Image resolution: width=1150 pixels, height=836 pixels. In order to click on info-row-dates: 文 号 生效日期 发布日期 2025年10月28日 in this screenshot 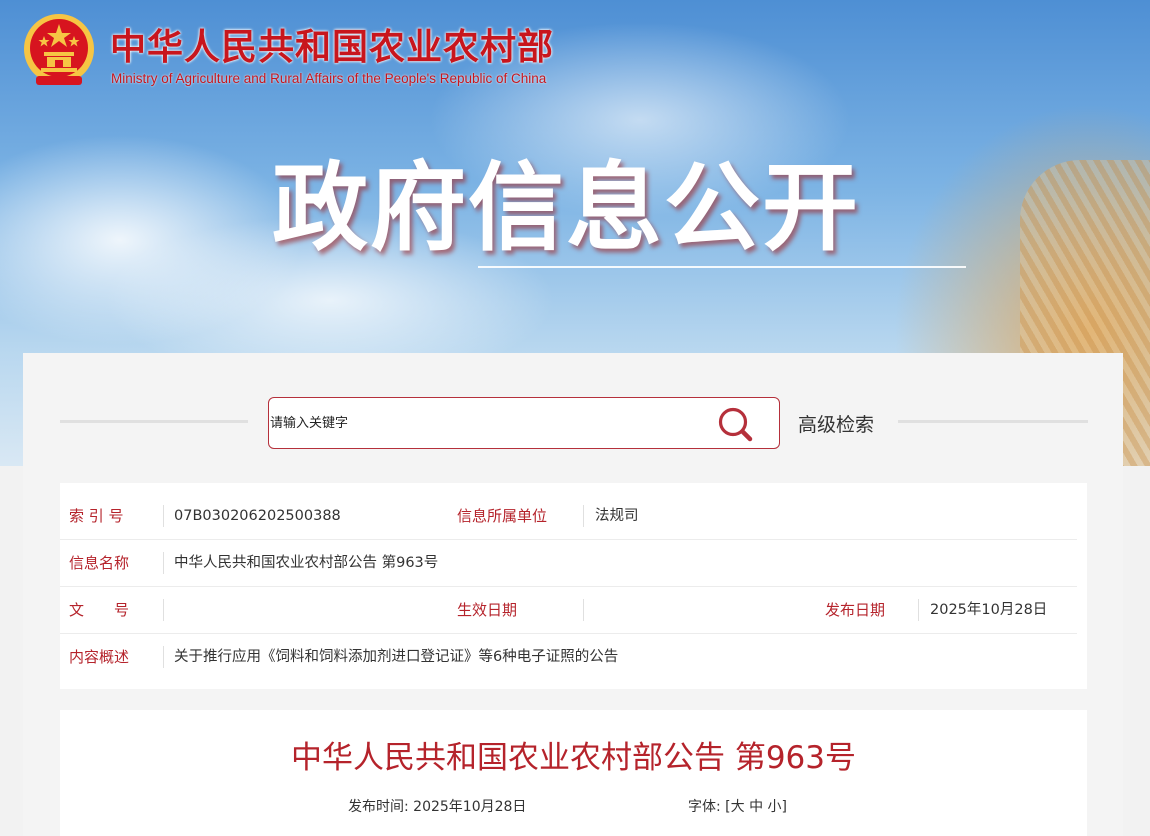, I will do `click(568, 610)`.